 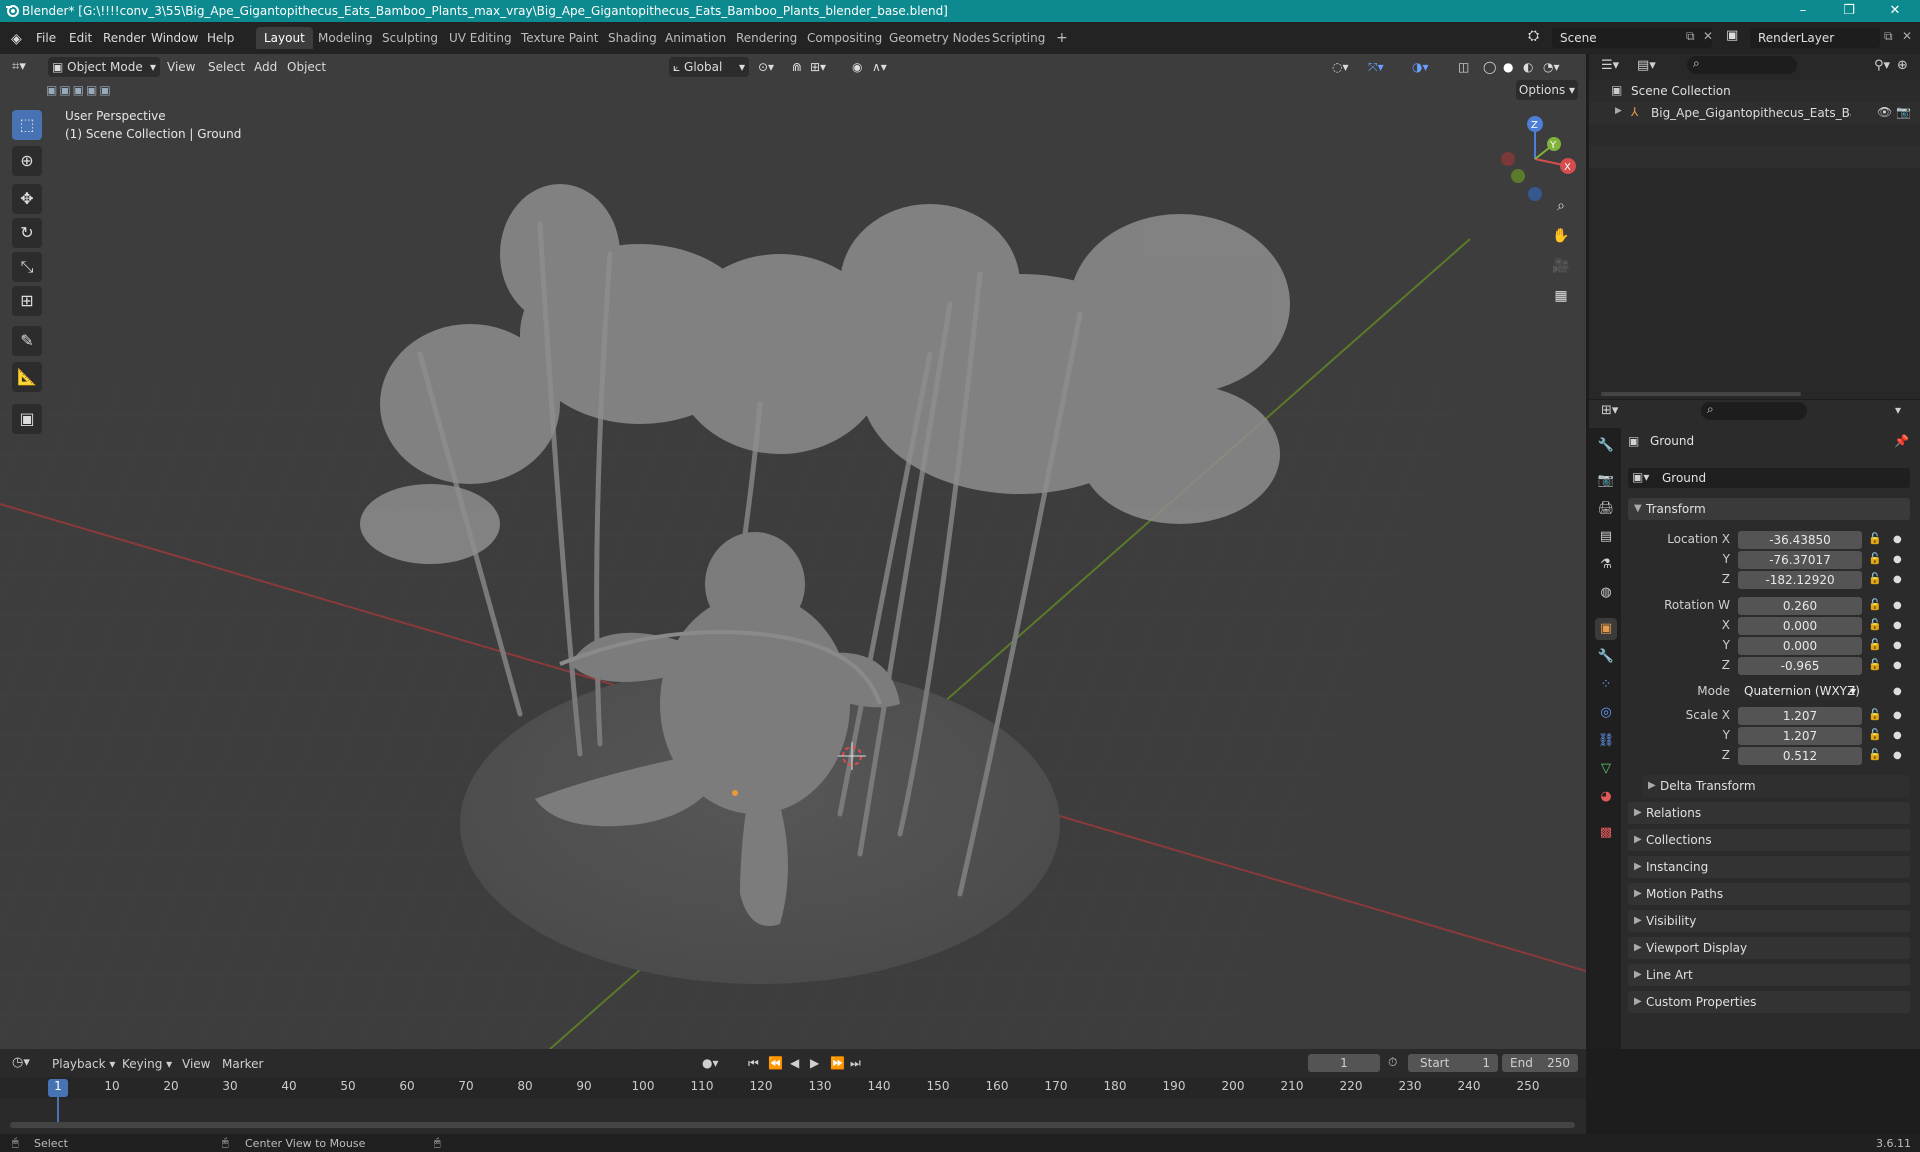 I want to click on falloff-icon: ∧▾, so click(x=879, y=67).